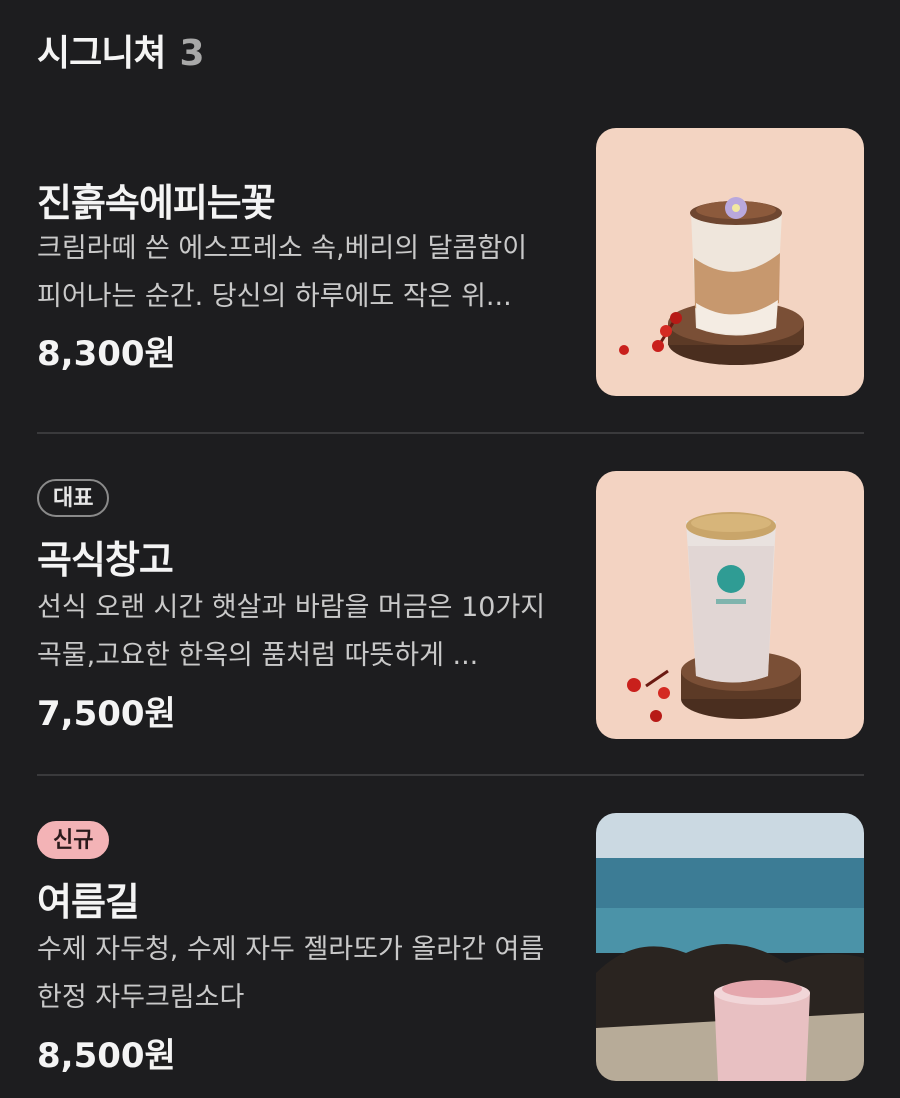  Describe the element at coordinates (192, 53) in the screenshot. I see `section-count: 3` at that location.